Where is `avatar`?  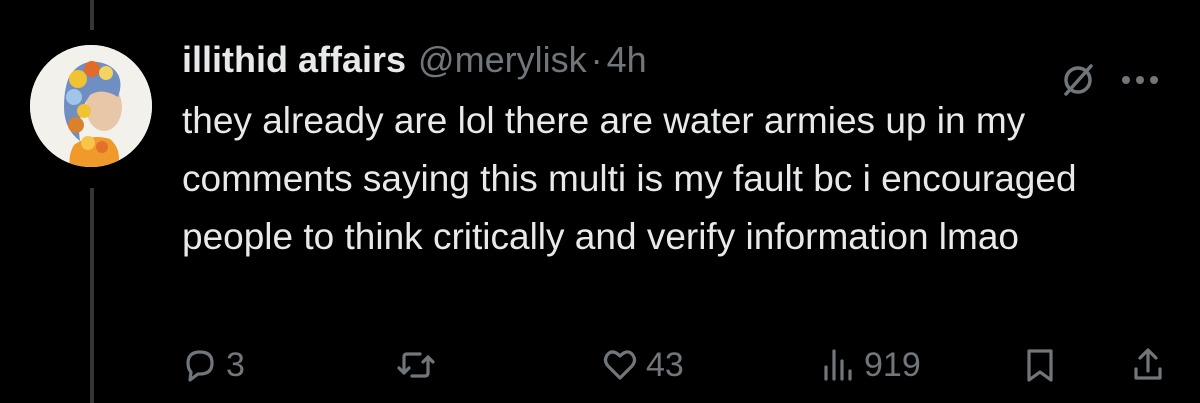
avatar is located at coordinates (91, 106).